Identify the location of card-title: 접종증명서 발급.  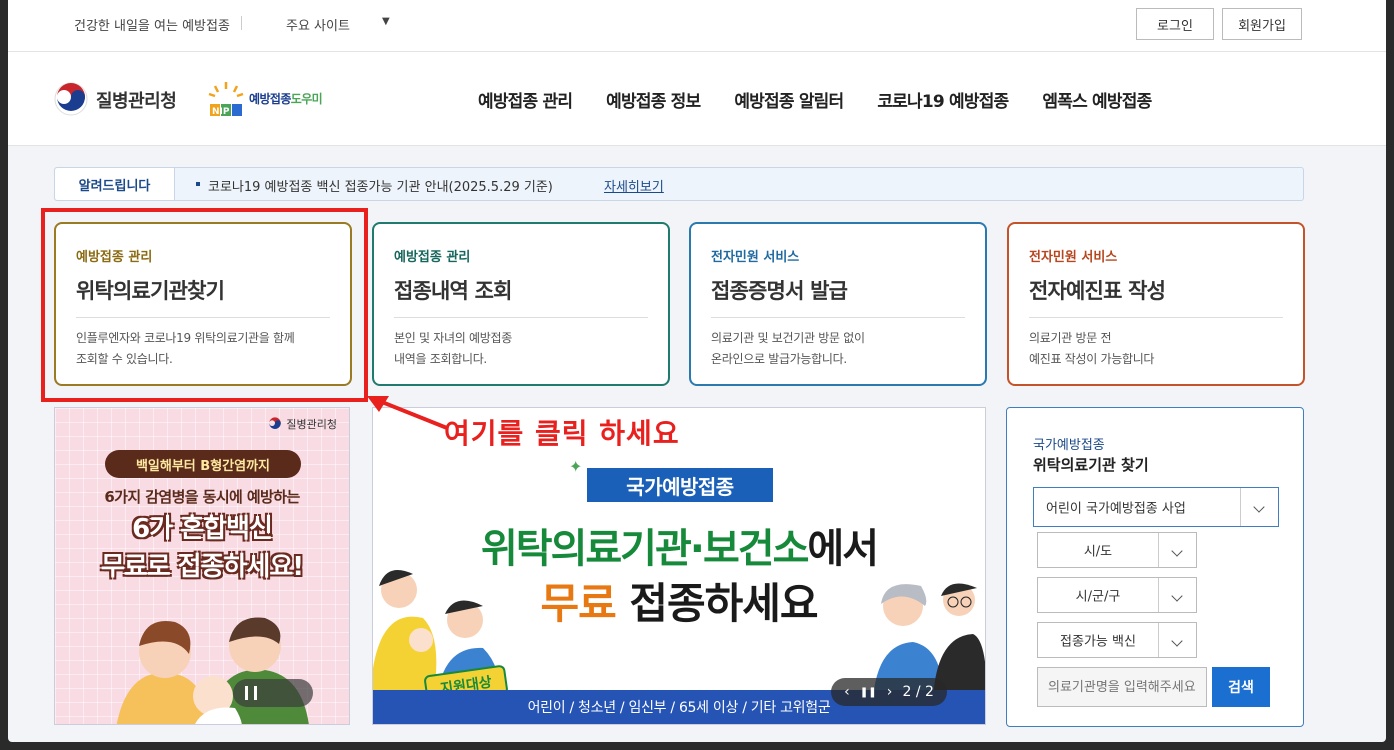
(779, 291).